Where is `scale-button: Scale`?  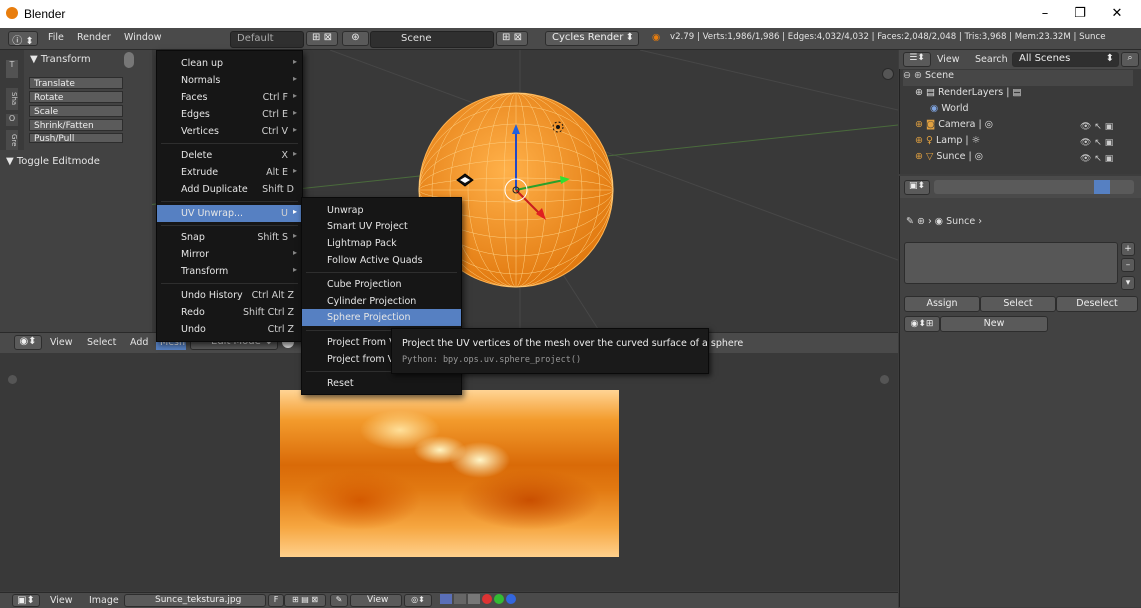
scale-button: Scale is located at coordinates (76, 111).